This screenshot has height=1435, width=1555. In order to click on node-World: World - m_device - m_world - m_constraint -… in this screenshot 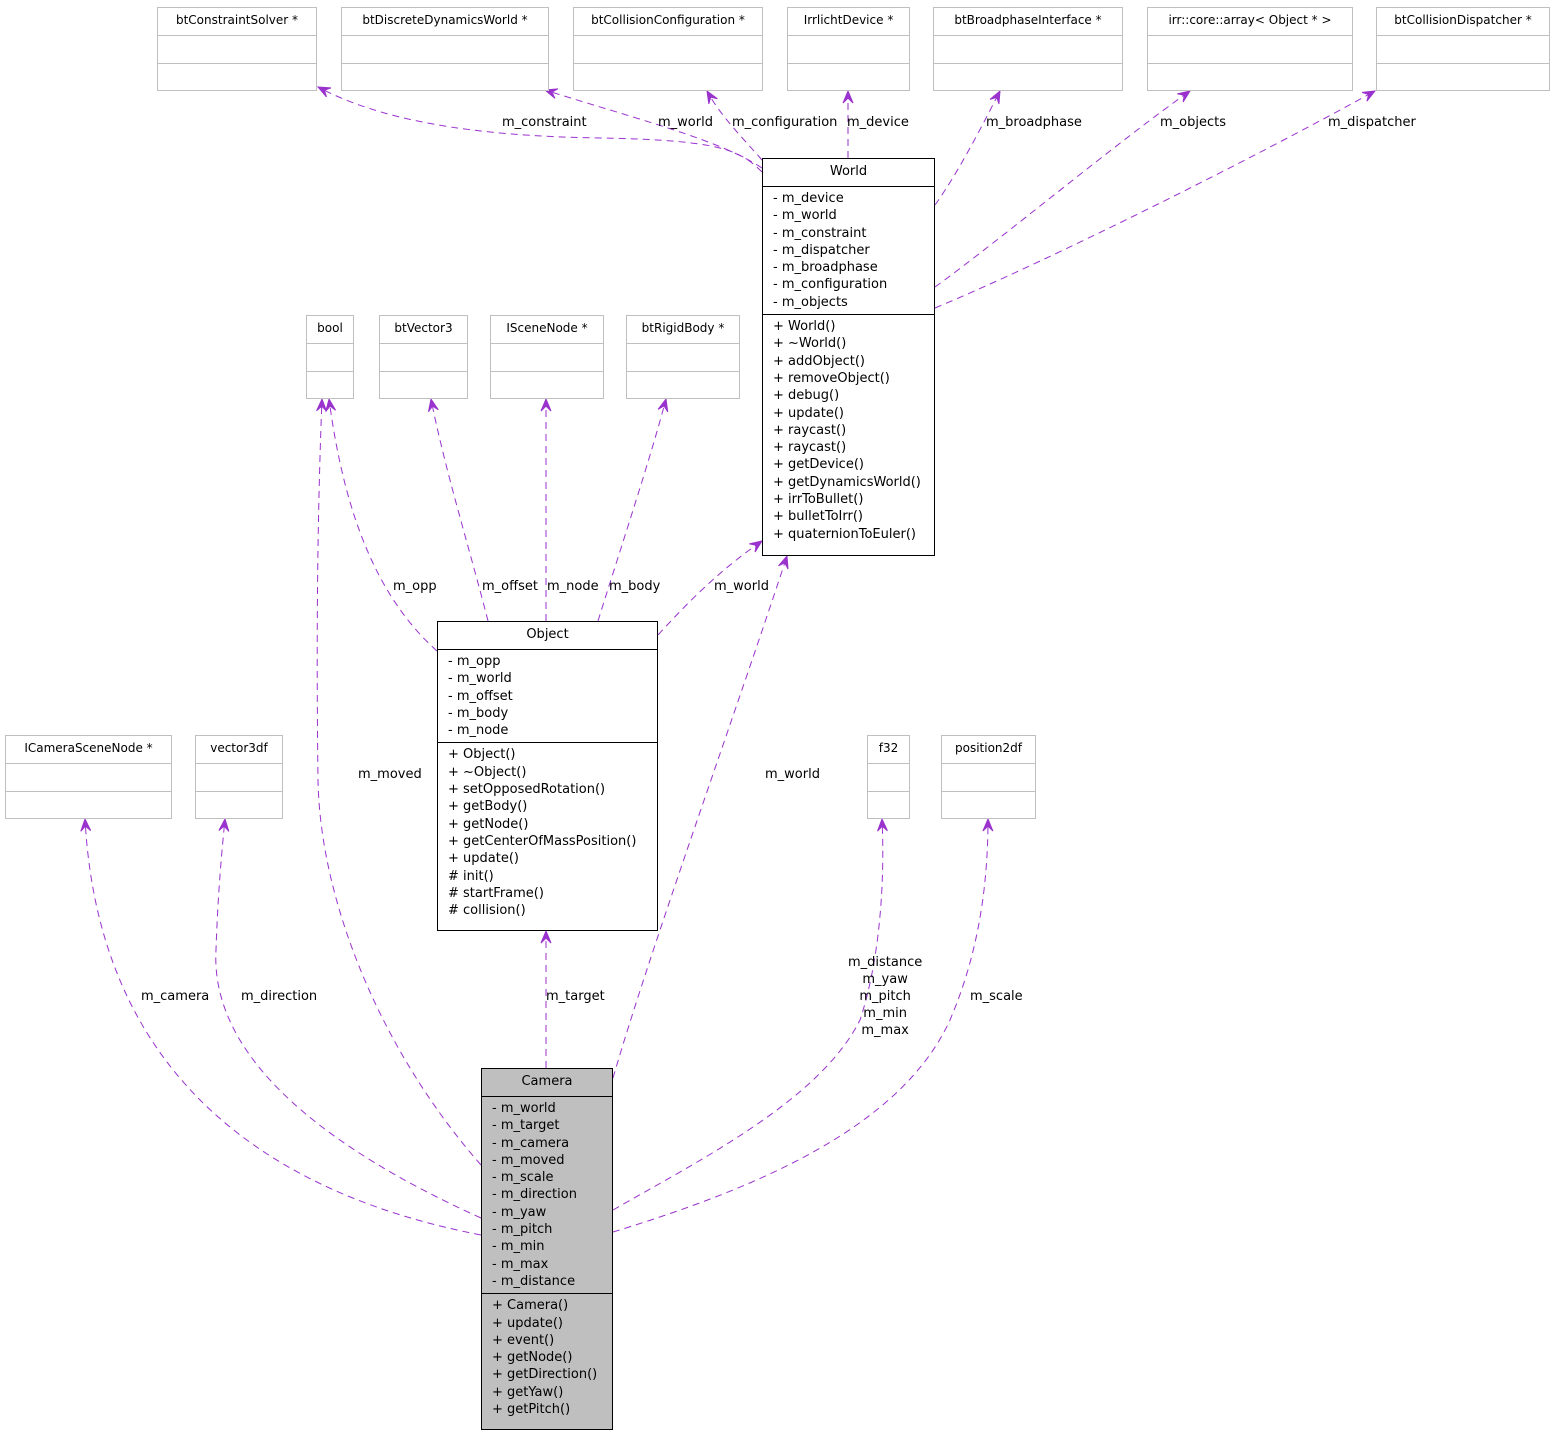, I will do `click(848, 357)`.